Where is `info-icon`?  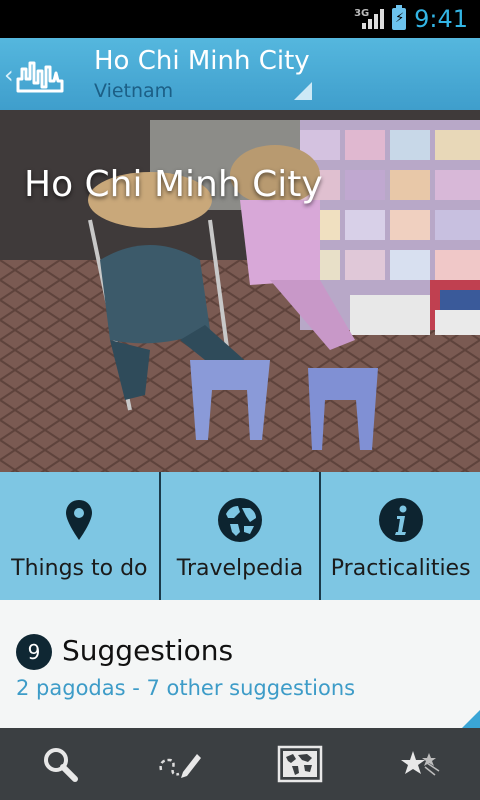 info-icon is located at coordinates (400, 520).